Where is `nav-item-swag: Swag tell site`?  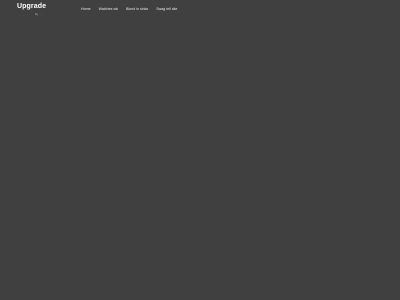
nav-item-swag: Swag tell site is located at coordinates (166, 9).